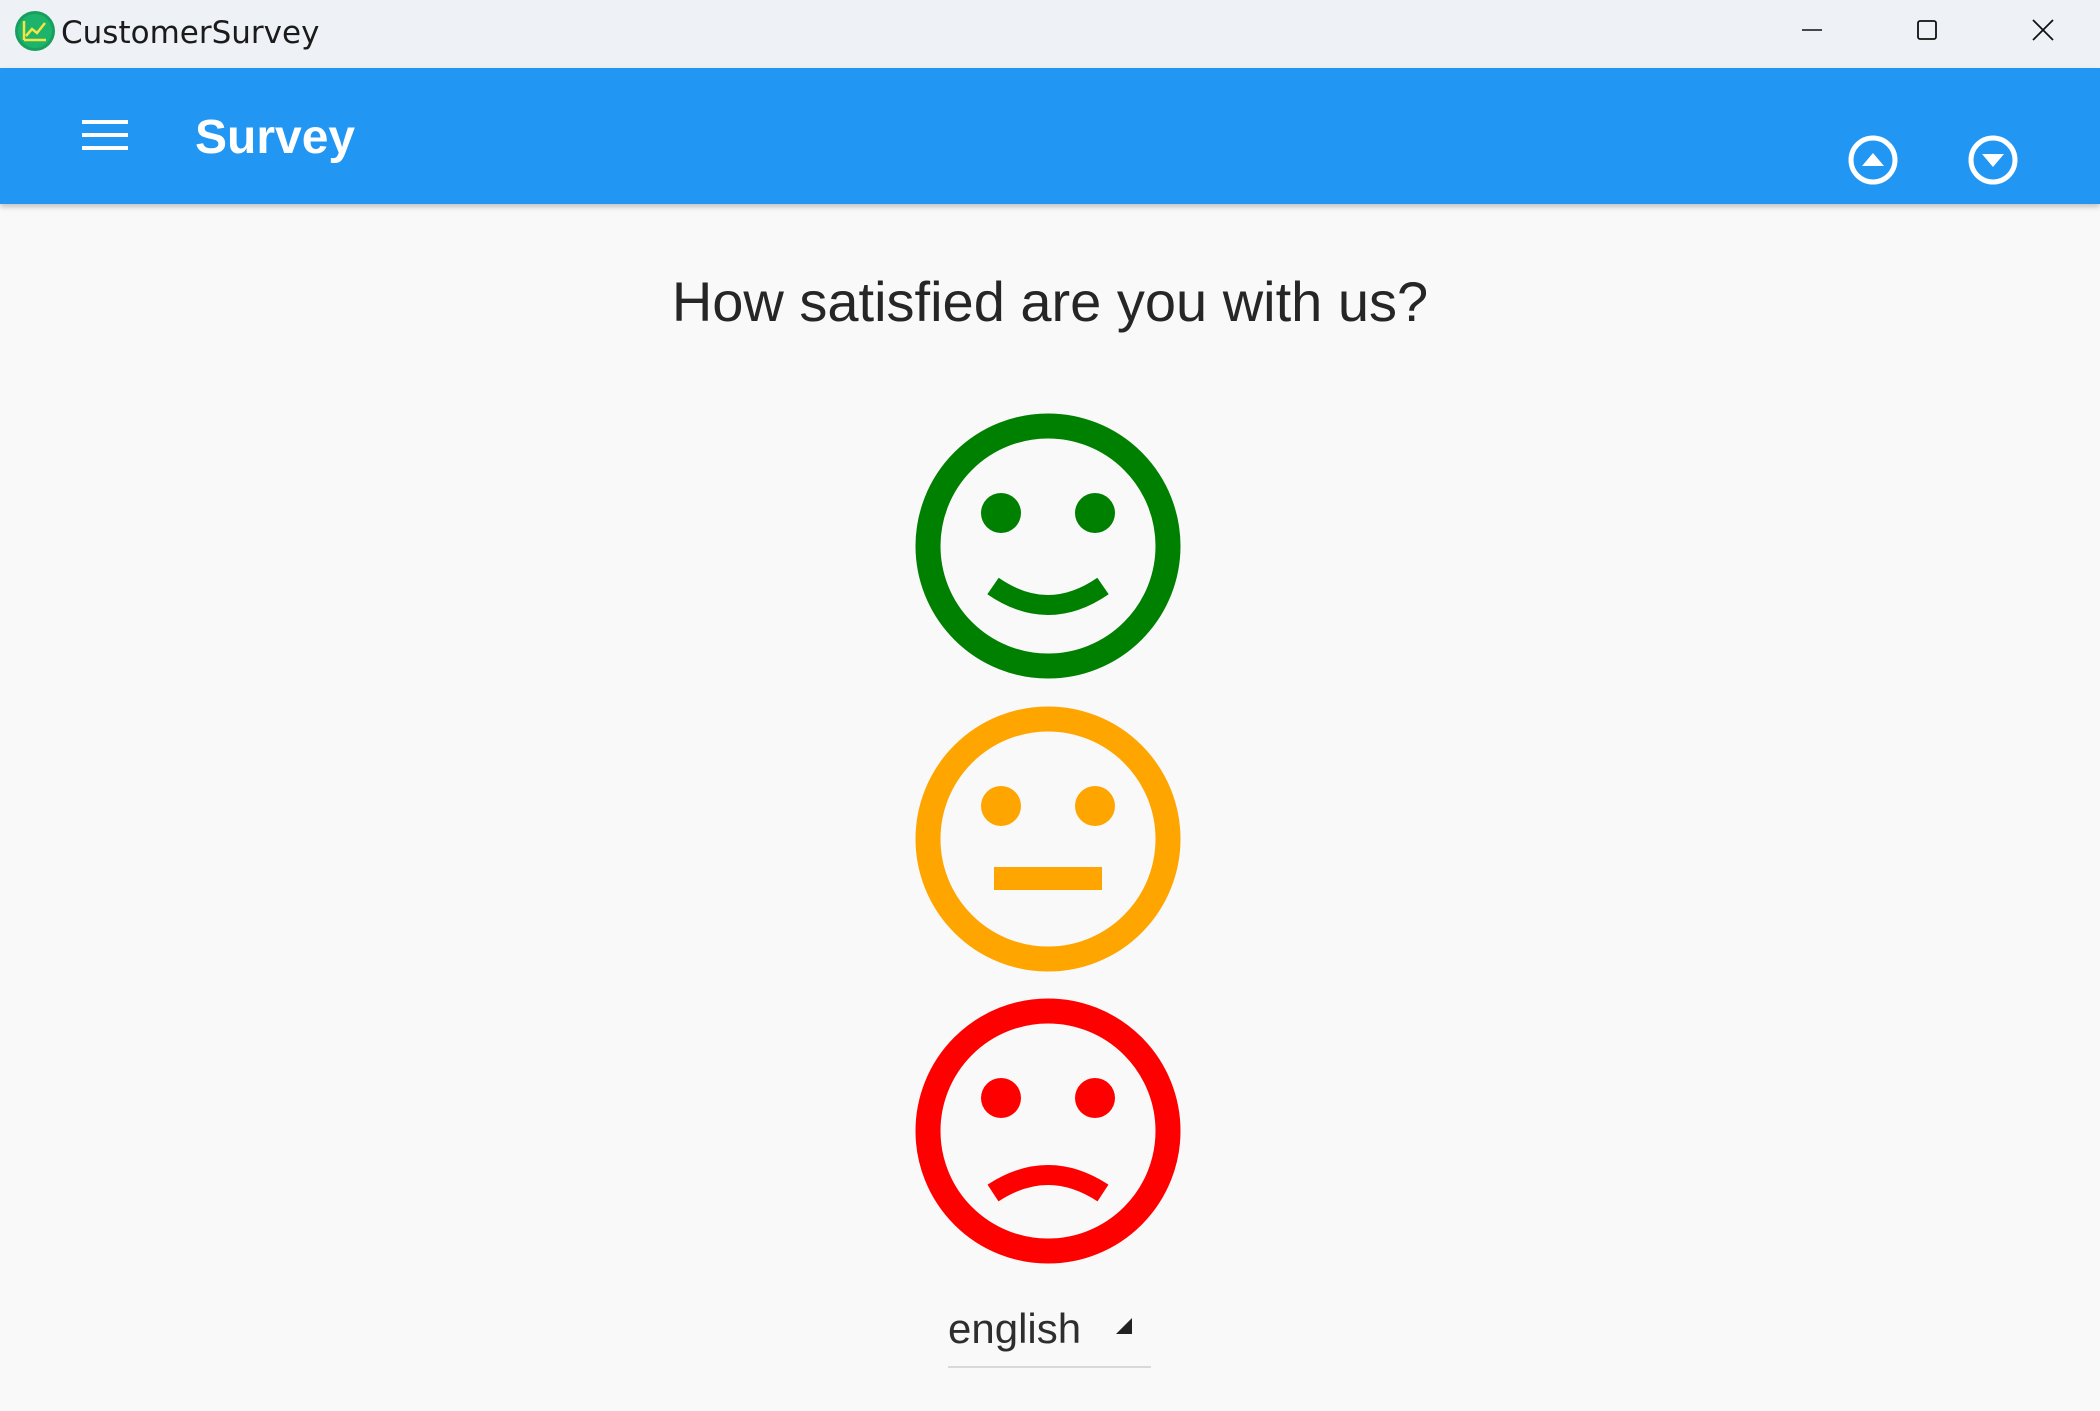 This screenshot has height=1411, width=2100. I want to click on dropdown-arrow-icon, so click(1124, 1326).